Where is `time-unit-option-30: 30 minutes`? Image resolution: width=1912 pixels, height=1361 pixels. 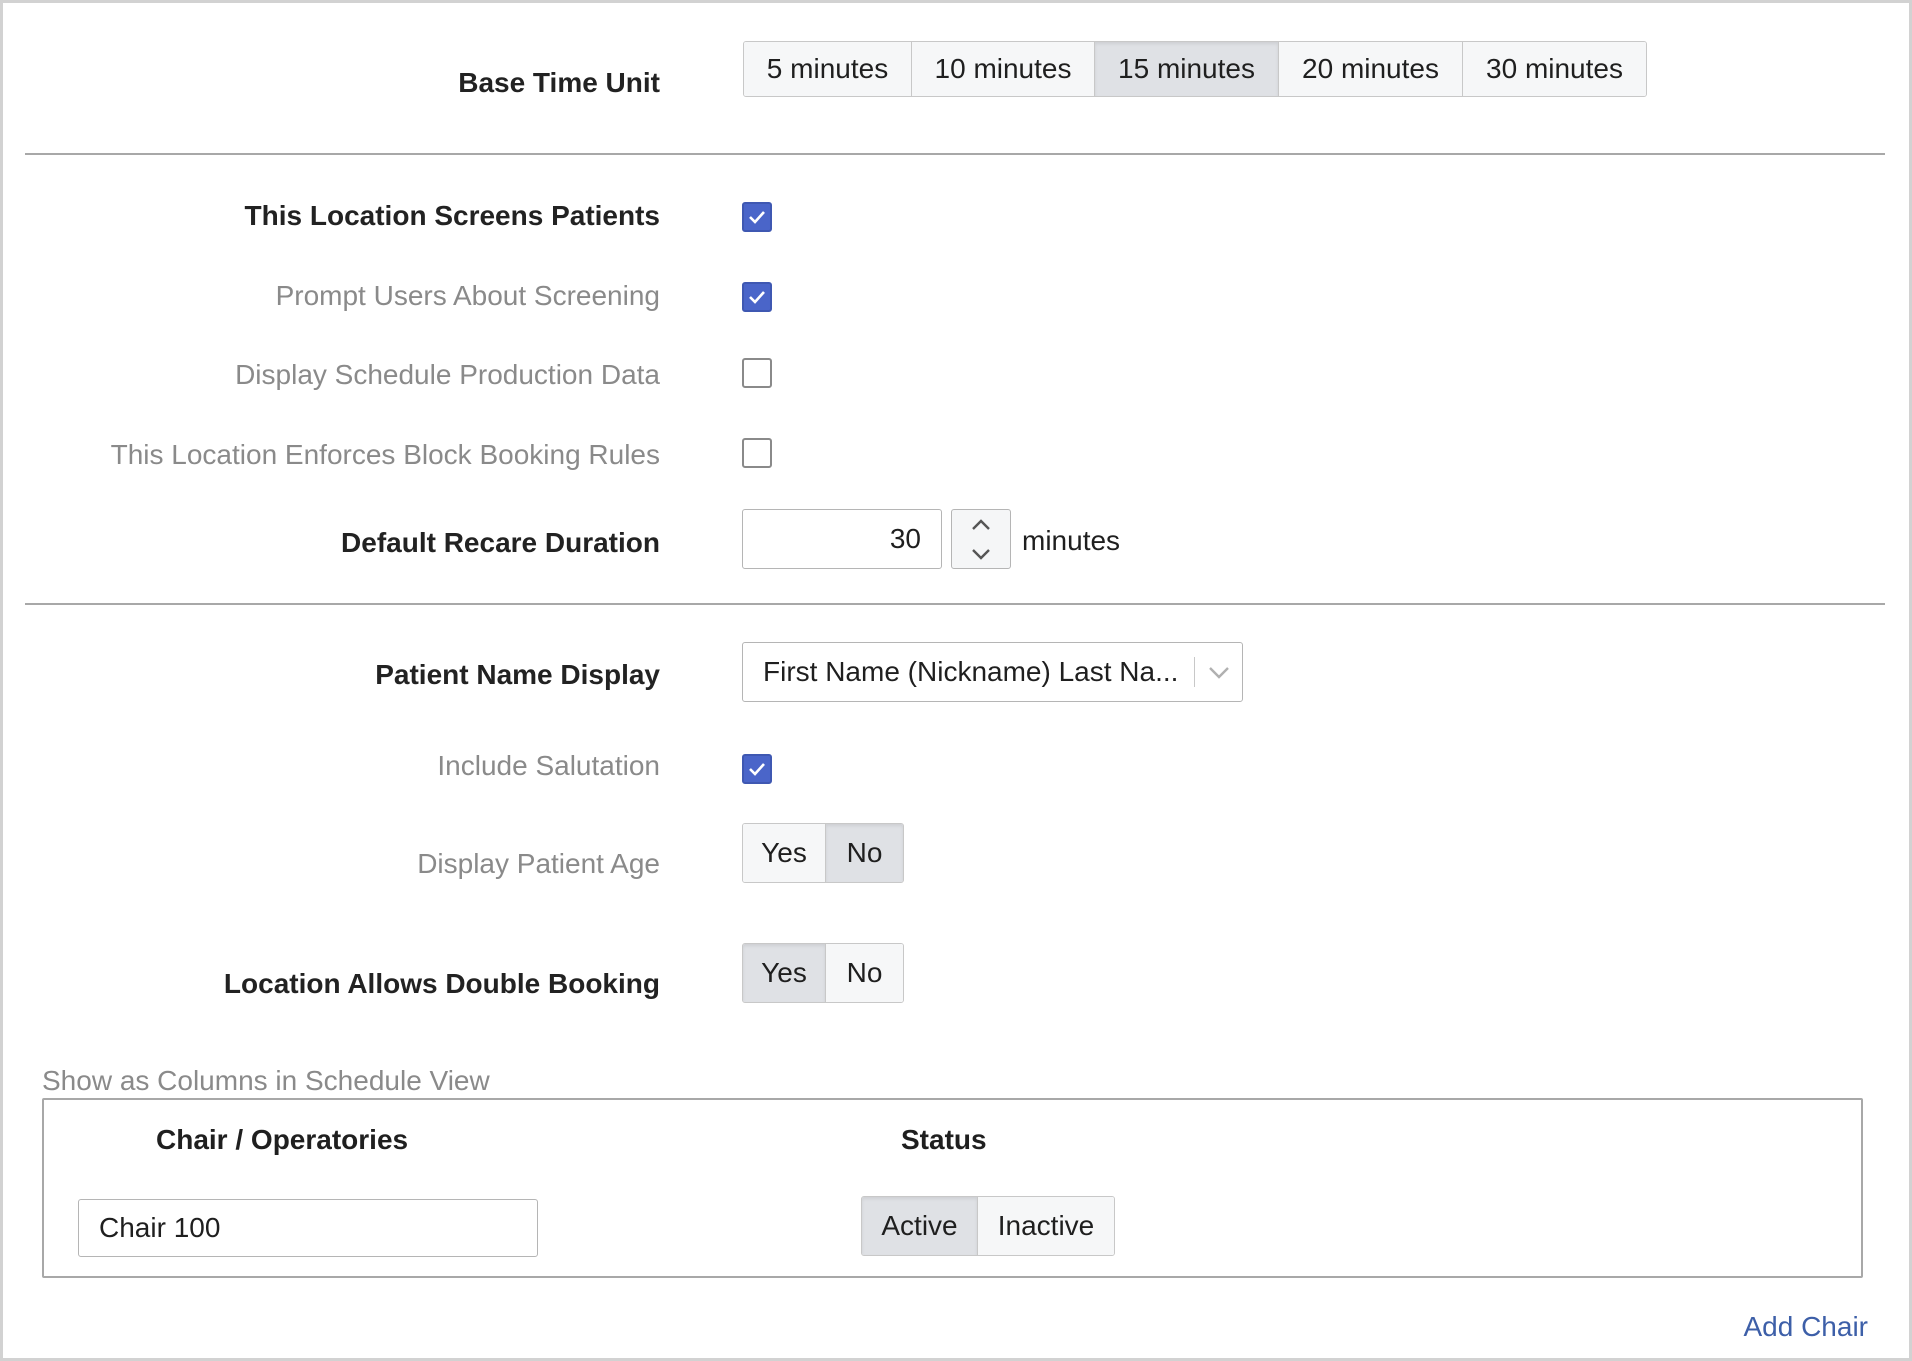
time-unit-option-30: 30 minutes is located at coordinates (1554, 69).